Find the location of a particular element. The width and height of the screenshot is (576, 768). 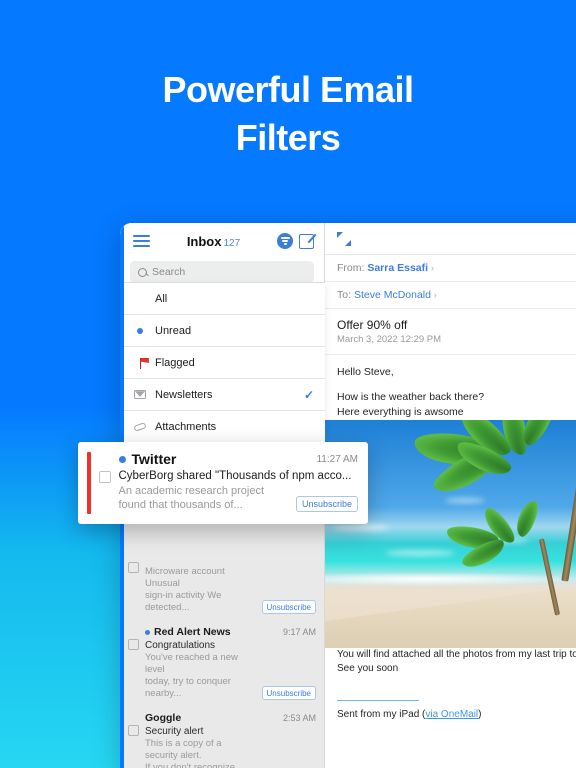

filter-item-unread: Unread is located at coordinates (222, 331).